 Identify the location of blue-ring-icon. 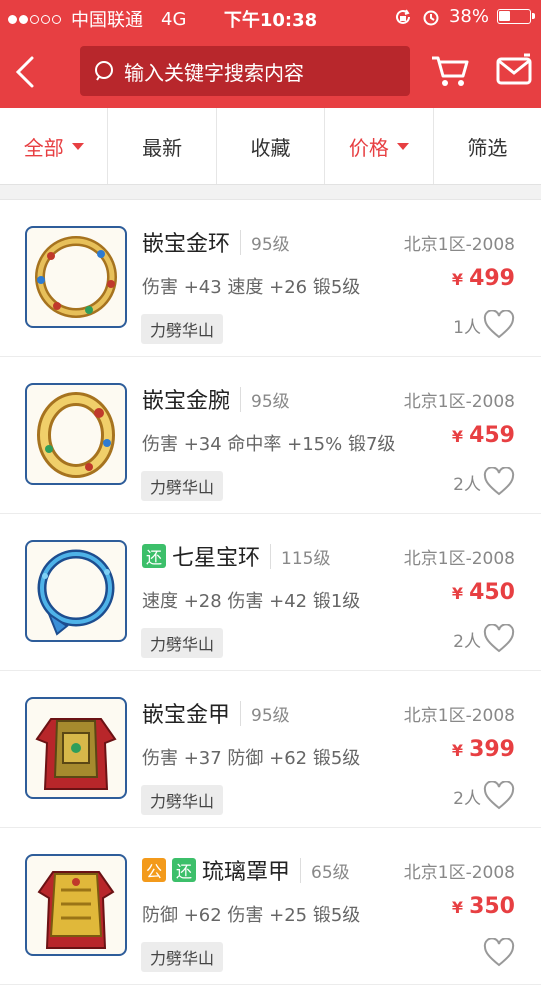
(76, 591).